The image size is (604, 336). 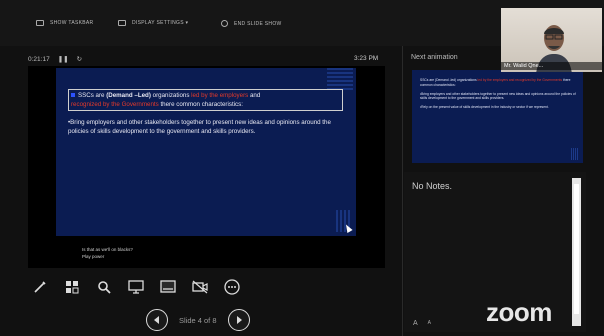 What do you see at coordinates (107, 249) in the screenshot?
I see `caption-line-1: Is that as we'll on blacks?` at bounding box center [107, 249].